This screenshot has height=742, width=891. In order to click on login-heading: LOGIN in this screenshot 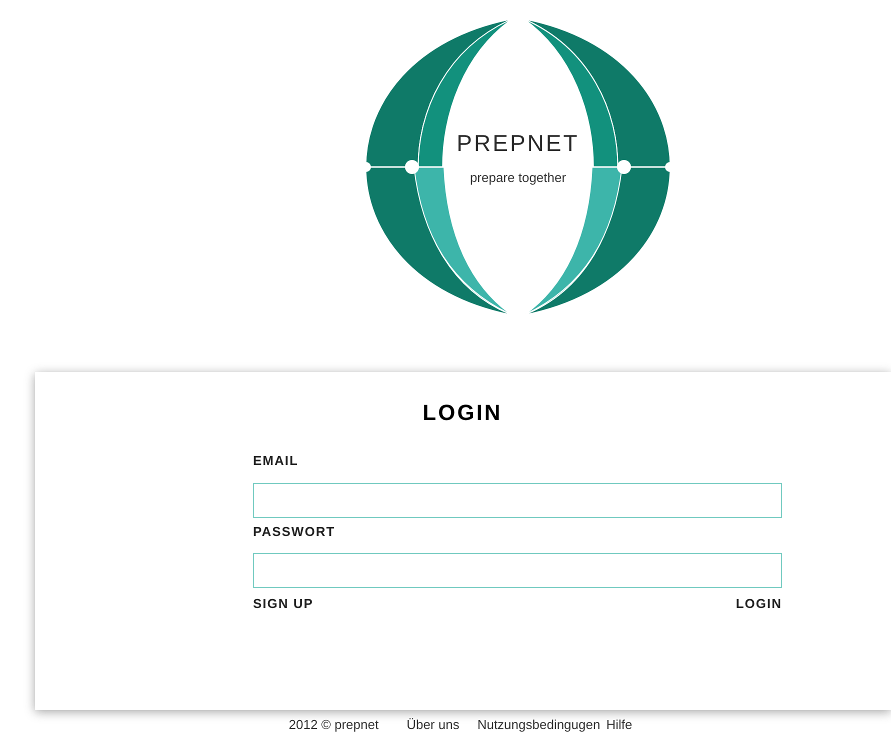, I will do `click(462, 413)`.